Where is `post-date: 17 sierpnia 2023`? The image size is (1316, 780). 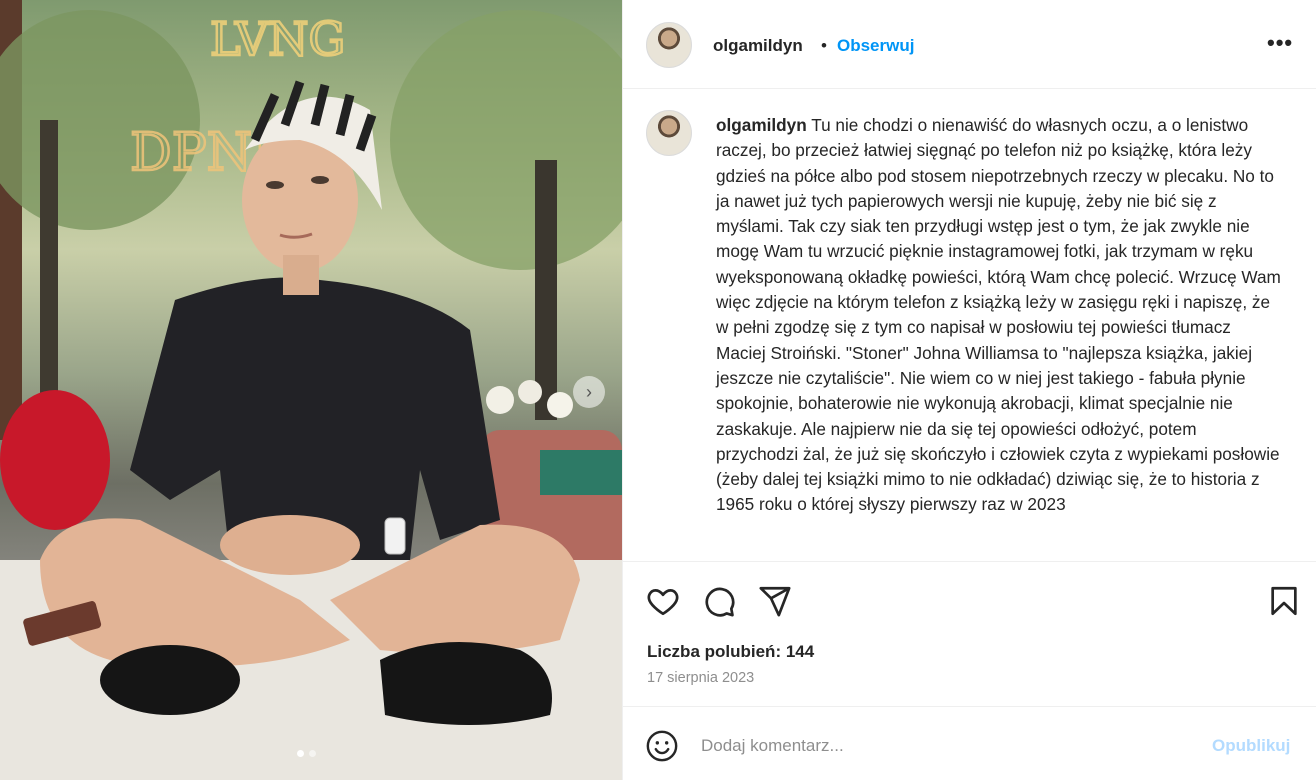
post-date: 17 sierpnia 2023 is located at coordinates (700, 678).